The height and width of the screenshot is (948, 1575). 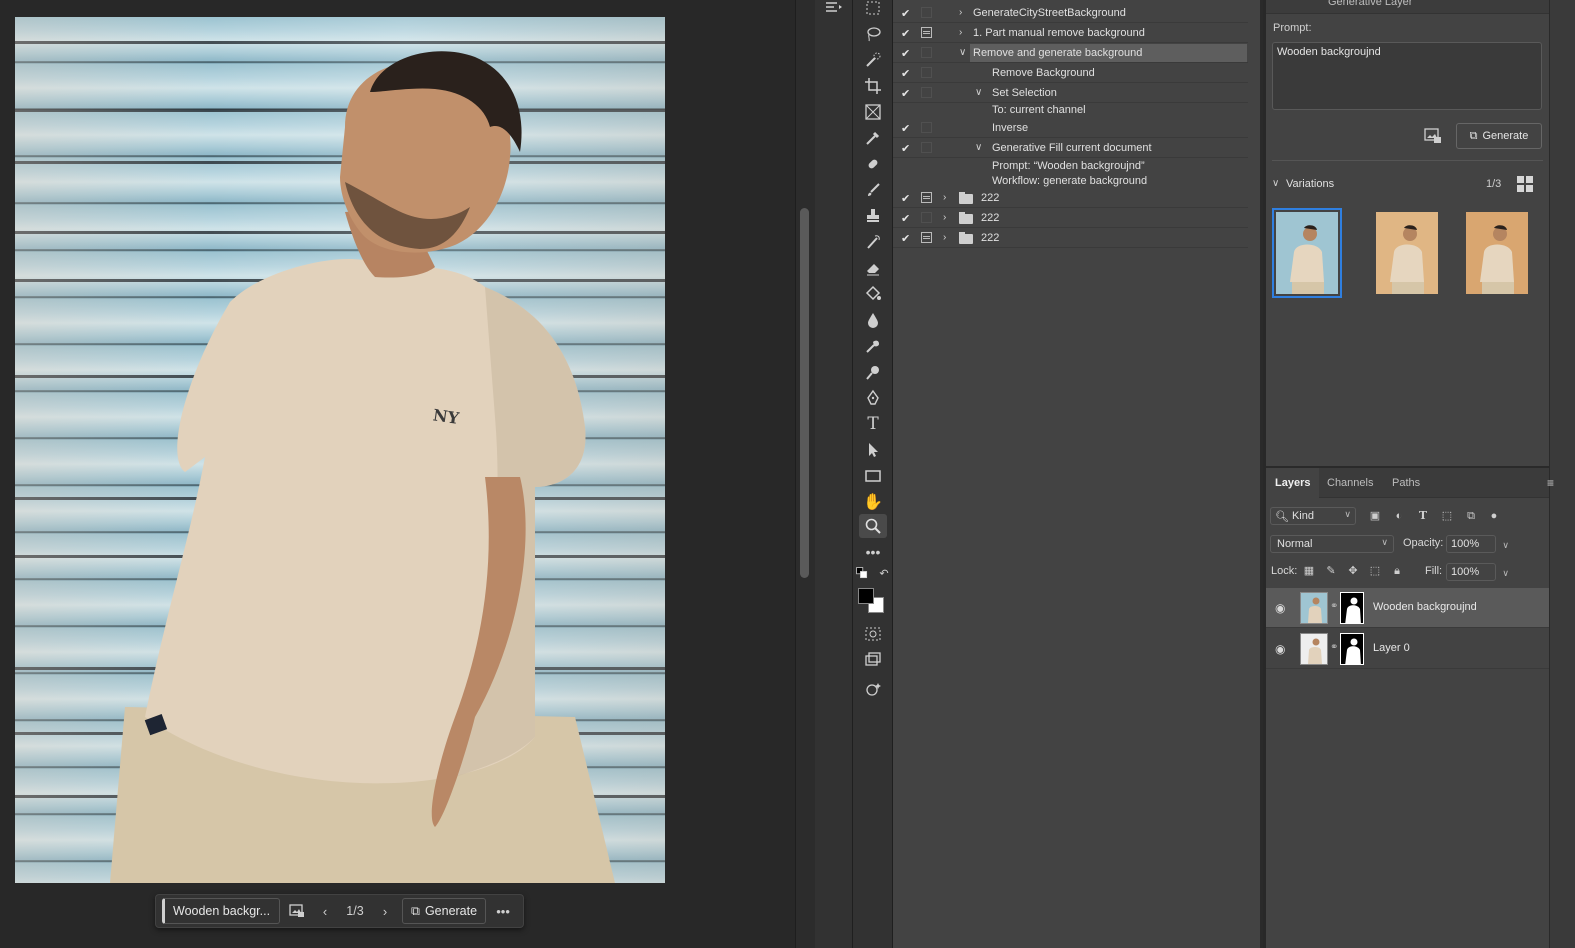 I want to click on clone-stamp-icon, so click(x=873, y=216).